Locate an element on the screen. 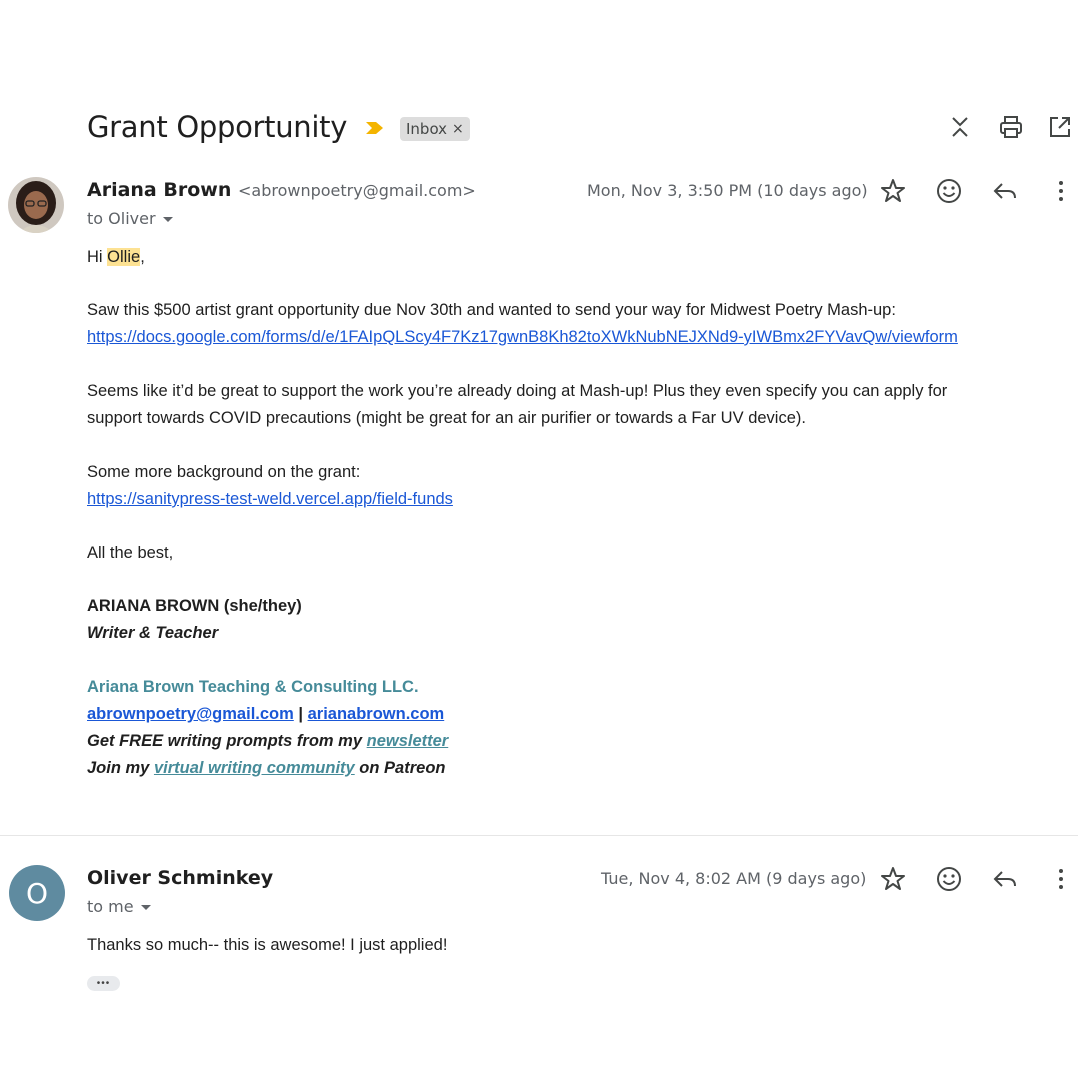  greeting-name: Ollie is located at coordinates (124, 257).